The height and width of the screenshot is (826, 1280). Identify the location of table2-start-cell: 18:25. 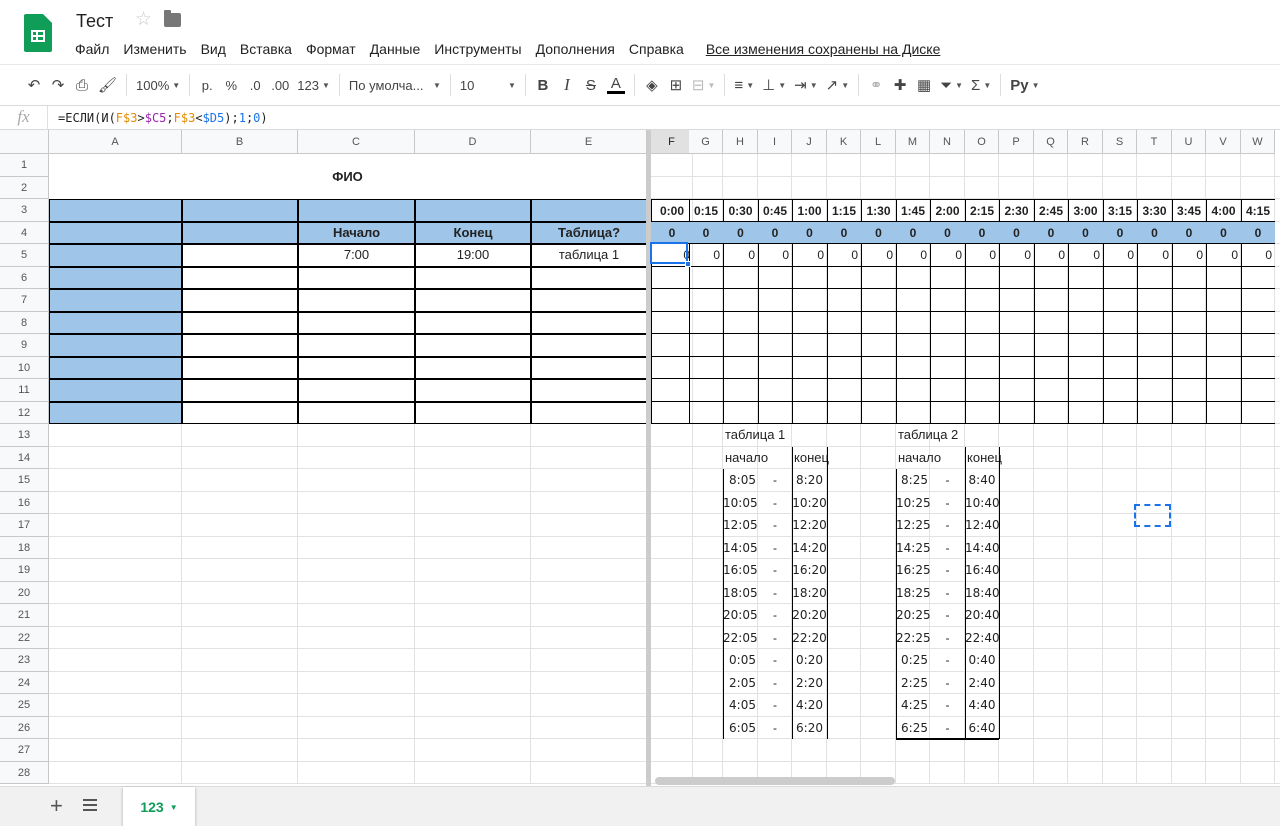
(913, 593).